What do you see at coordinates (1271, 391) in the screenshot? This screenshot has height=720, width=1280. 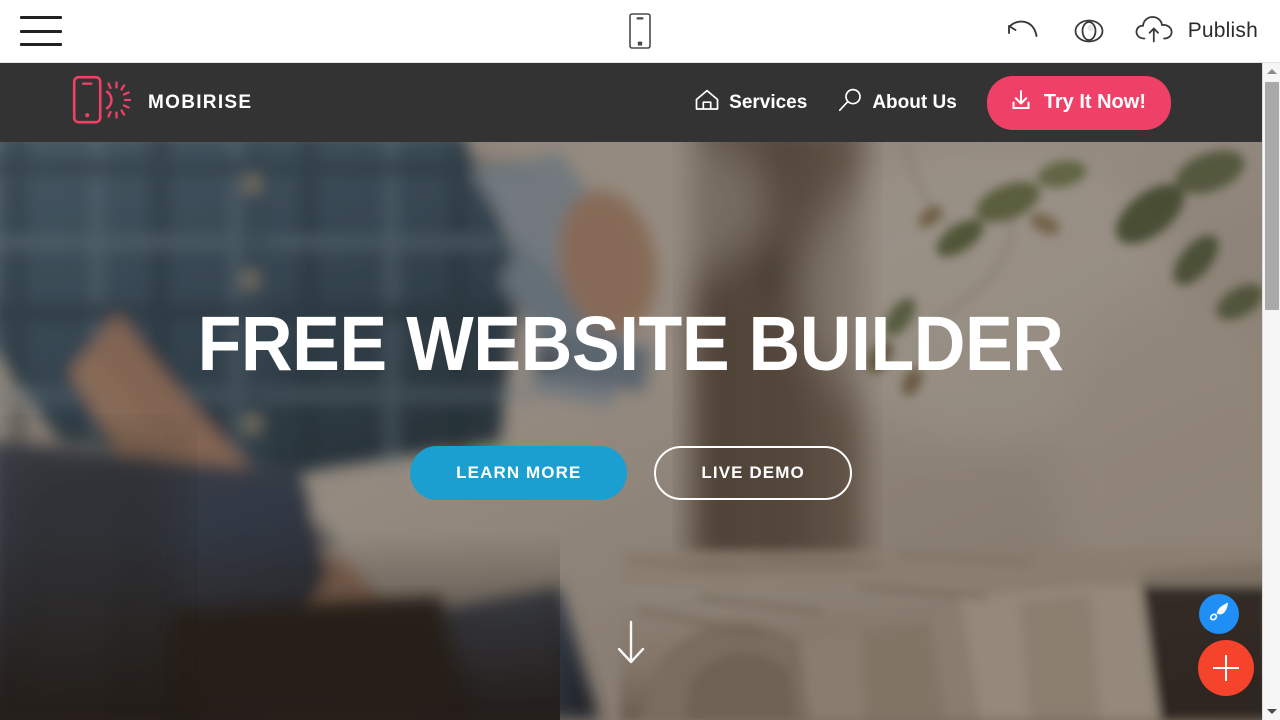 I see `vertical-scrollbar` at bounding box center [1271, 391].